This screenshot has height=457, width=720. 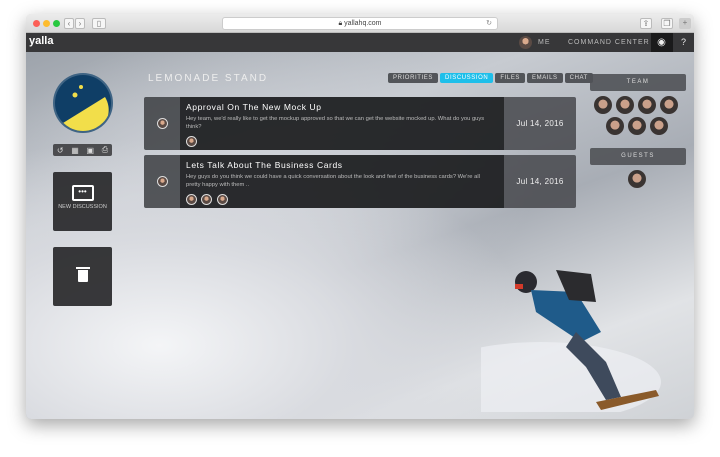 I want to click on print-icon: ⎙, so click(x=105, y=150).